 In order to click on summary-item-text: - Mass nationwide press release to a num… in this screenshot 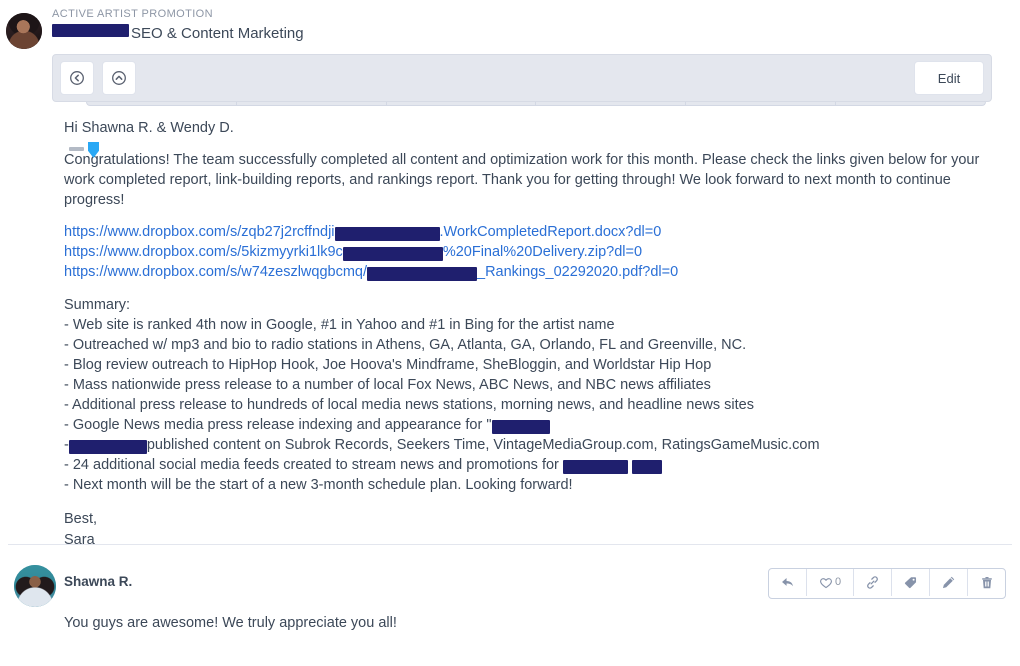, I will do `click(387, 385)`.